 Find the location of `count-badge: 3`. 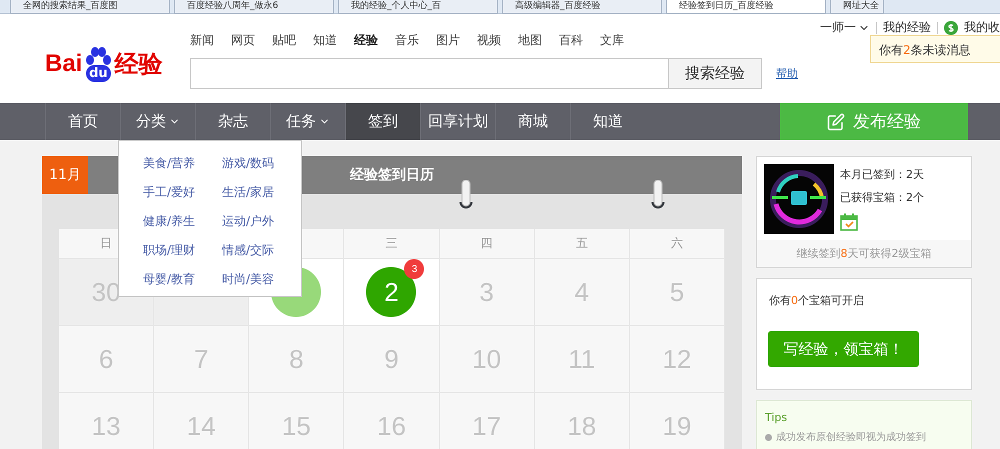

count-badge: 3 is located at coordinates (414, 269).